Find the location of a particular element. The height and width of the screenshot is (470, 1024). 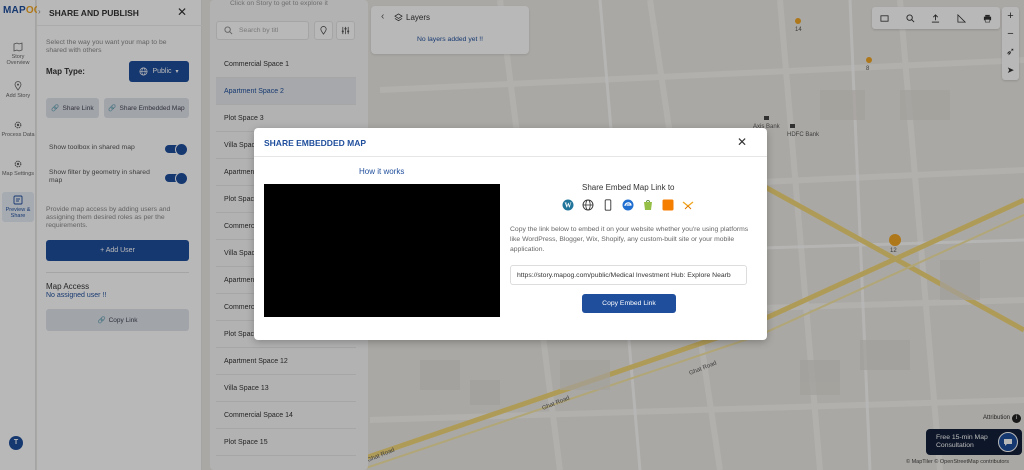

shopify-icon is located at coordinates (647, 204).